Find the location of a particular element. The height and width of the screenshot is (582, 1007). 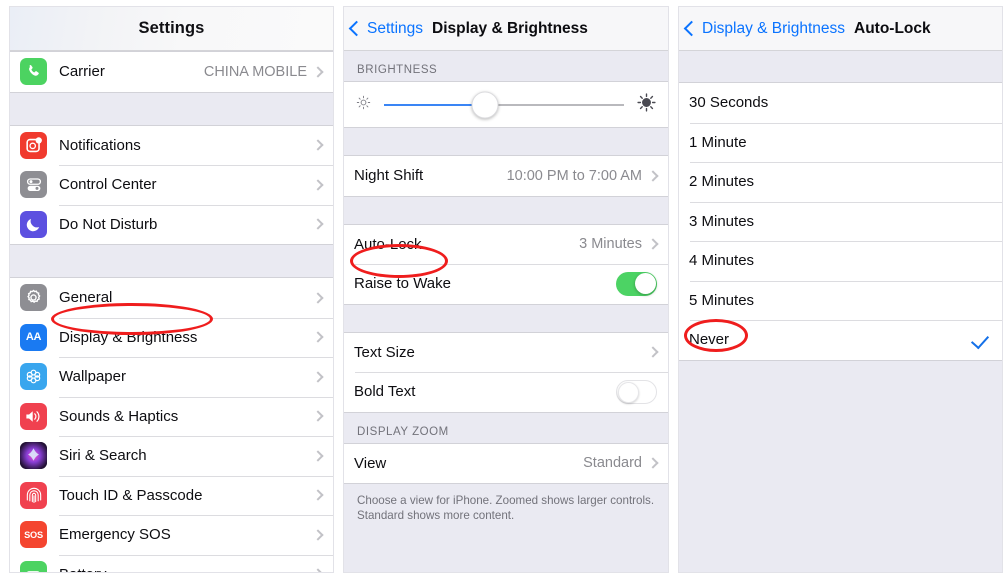

auto-lock-option-row: 30 Seconds is located at coordinates (840, 103).